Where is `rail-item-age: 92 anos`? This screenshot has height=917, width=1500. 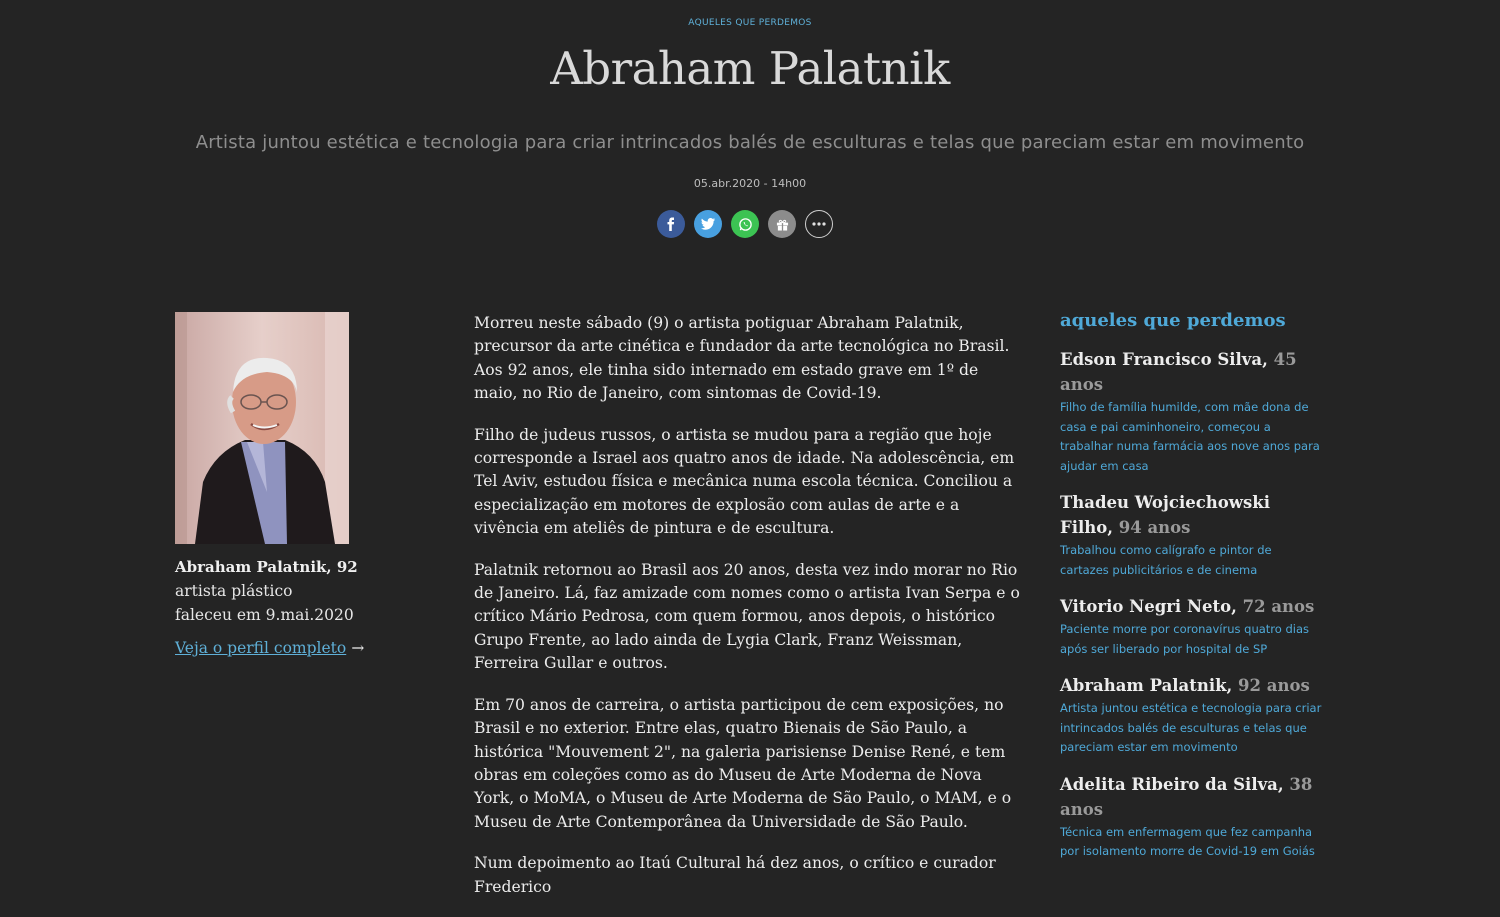
rail-item-age: 92 anos is located at coordinates (1274, 685).